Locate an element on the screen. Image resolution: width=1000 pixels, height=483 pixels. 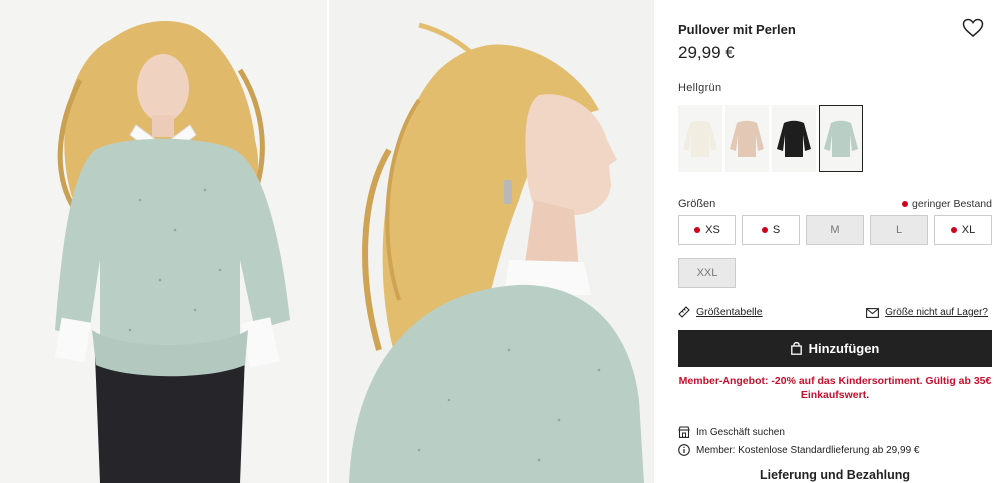
add-to-cart-label: Hinzufügen is located at coordinates (844, 348).